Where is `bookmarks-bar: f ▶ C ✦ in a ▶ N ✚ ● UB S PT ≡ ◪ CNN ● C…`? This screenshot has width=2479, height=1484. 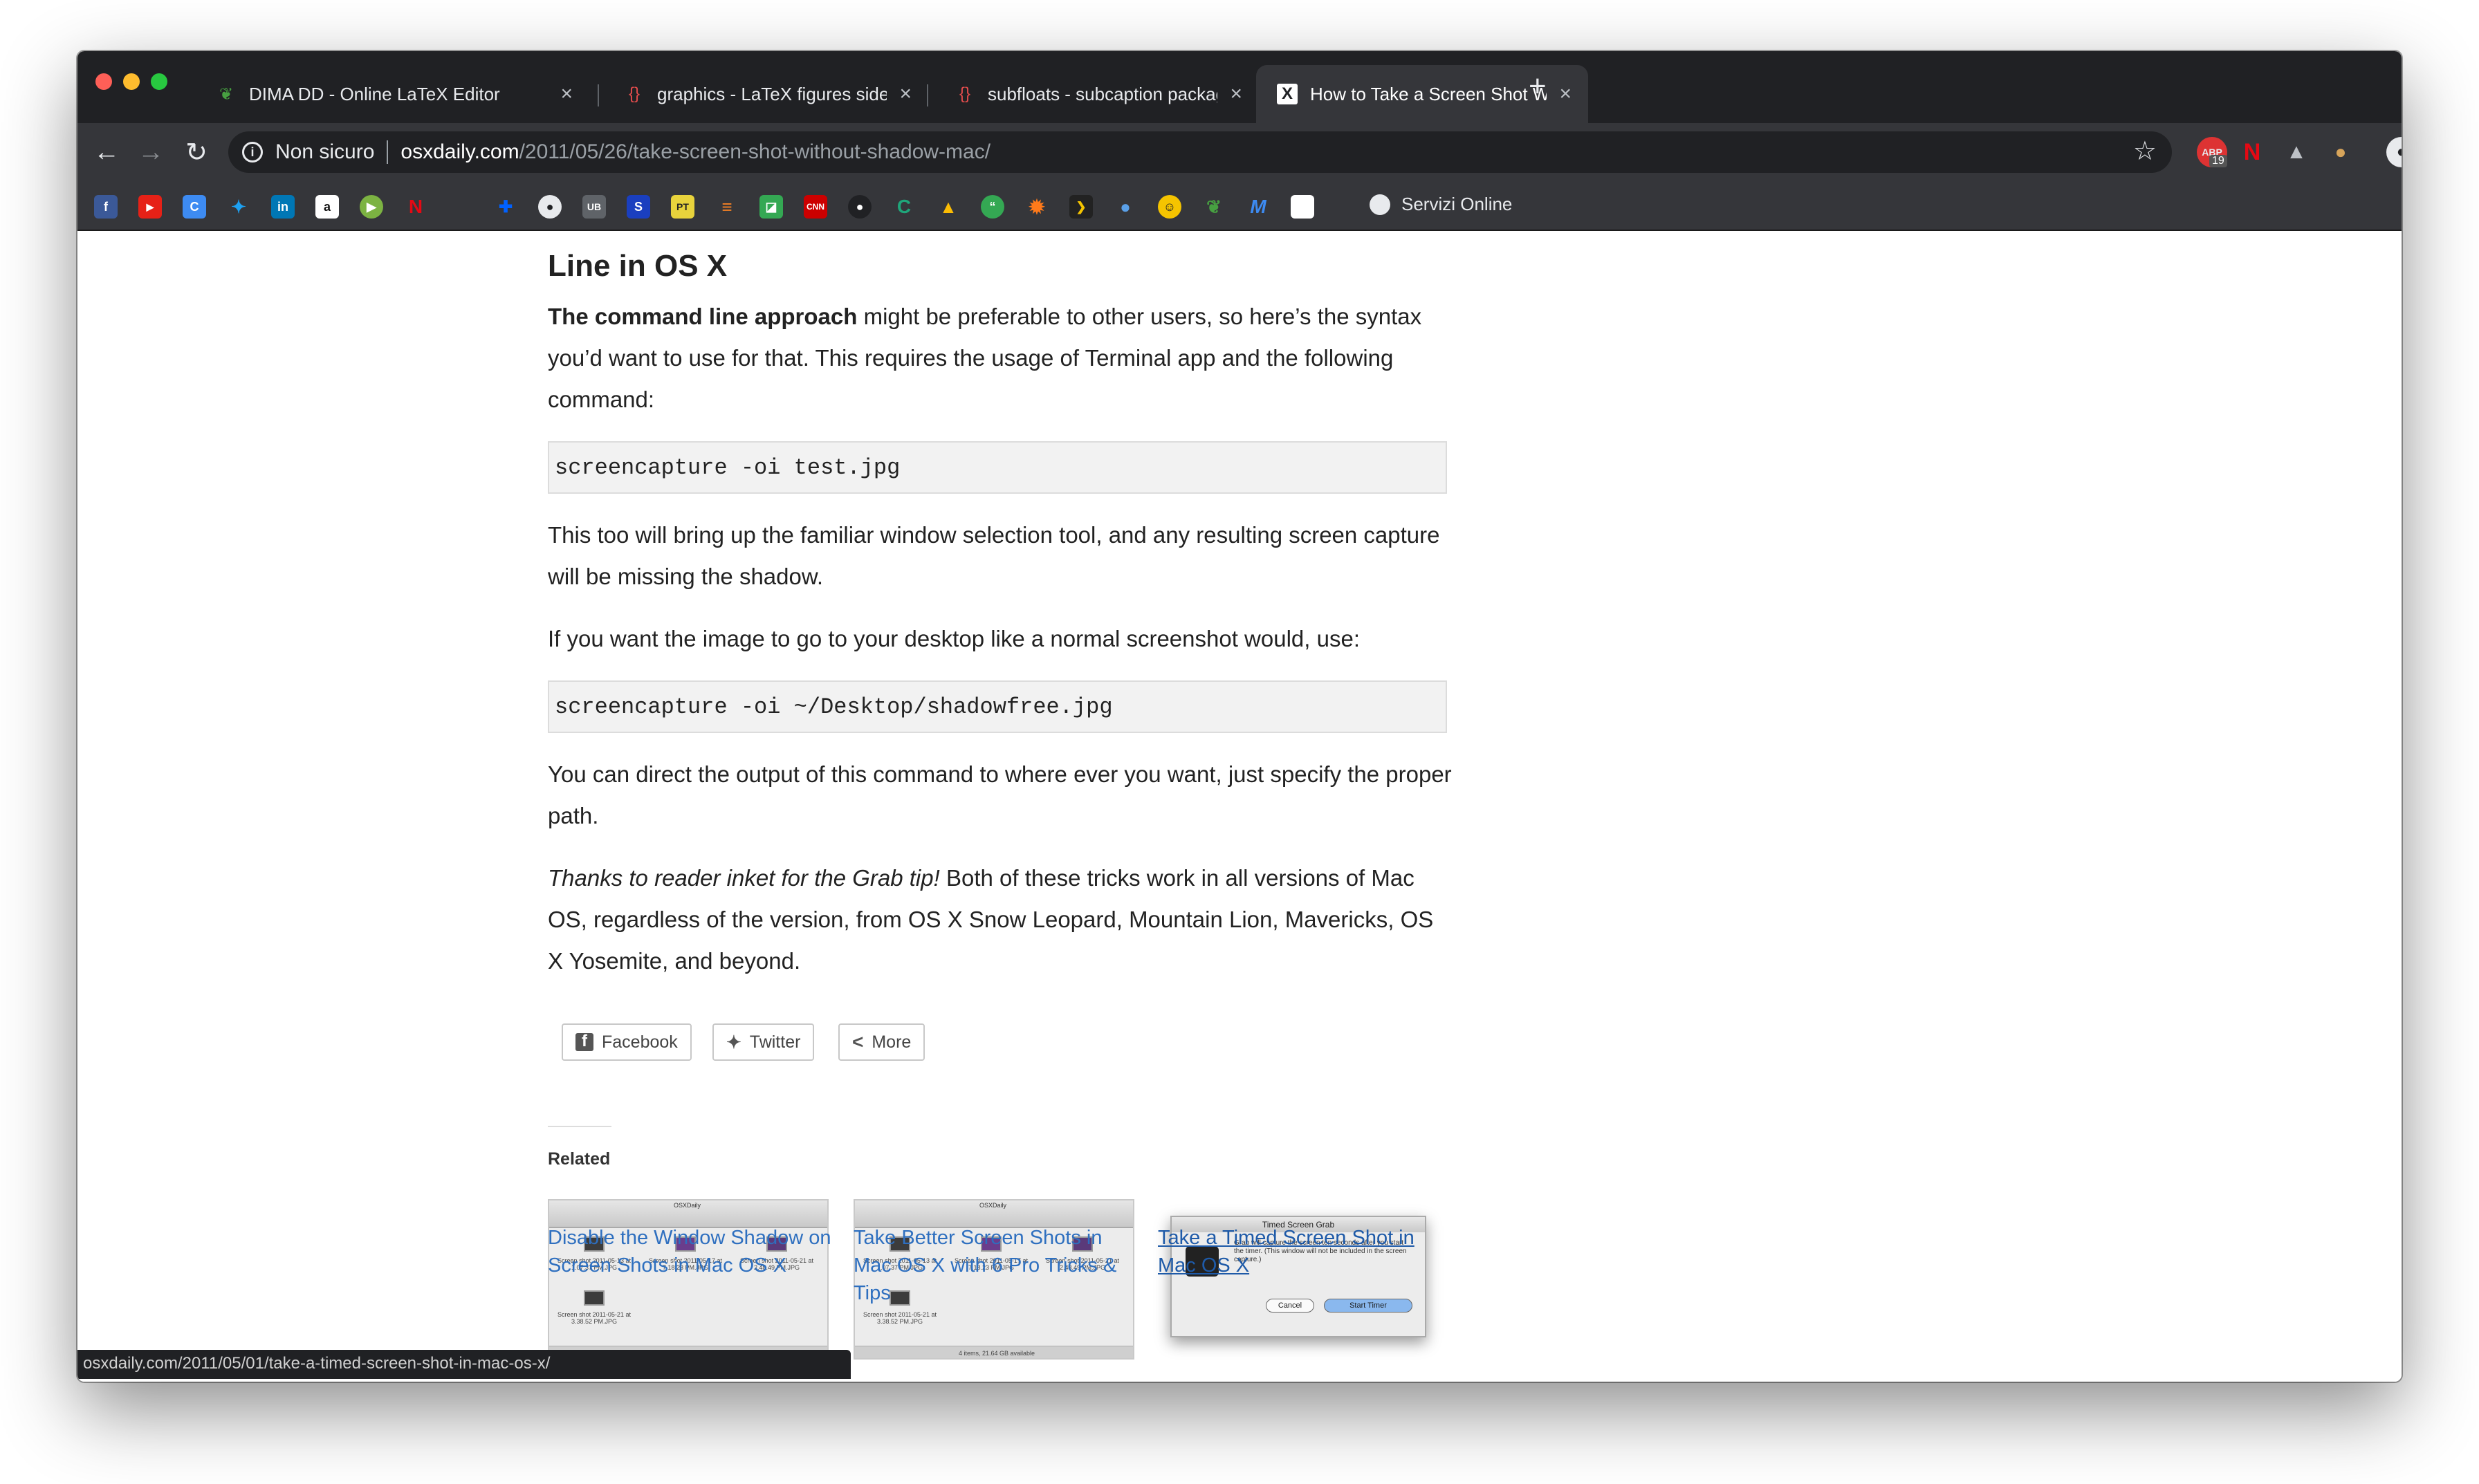 bookmarks-bar: f ▶ C ✦ in a ▶ N ✚ ● UB S PT ≡ ◪ CNN ● C… is located at coordinates (1239, 206).